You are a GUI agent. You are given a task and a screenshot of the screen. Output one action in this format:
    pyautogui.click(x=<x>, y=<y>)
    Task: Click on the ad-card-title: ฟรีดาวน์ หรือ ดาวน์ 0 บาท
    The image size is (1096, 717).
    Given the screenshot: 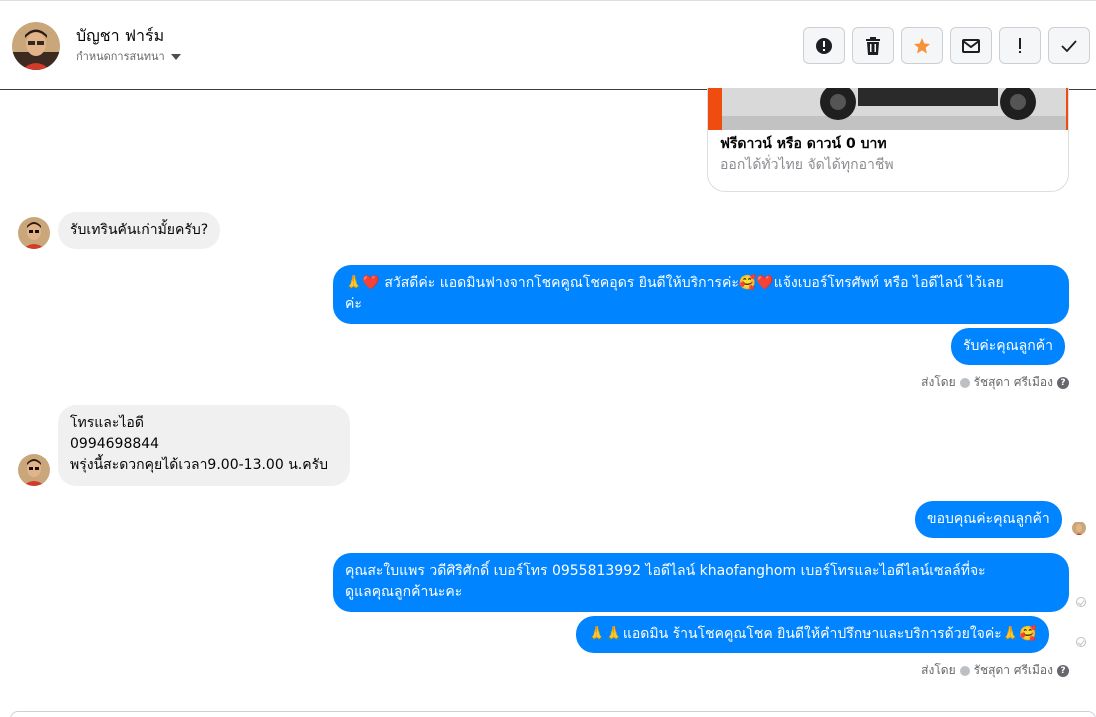 What is the action you would take?
    pyautogui.click(x=803, y=144)
    